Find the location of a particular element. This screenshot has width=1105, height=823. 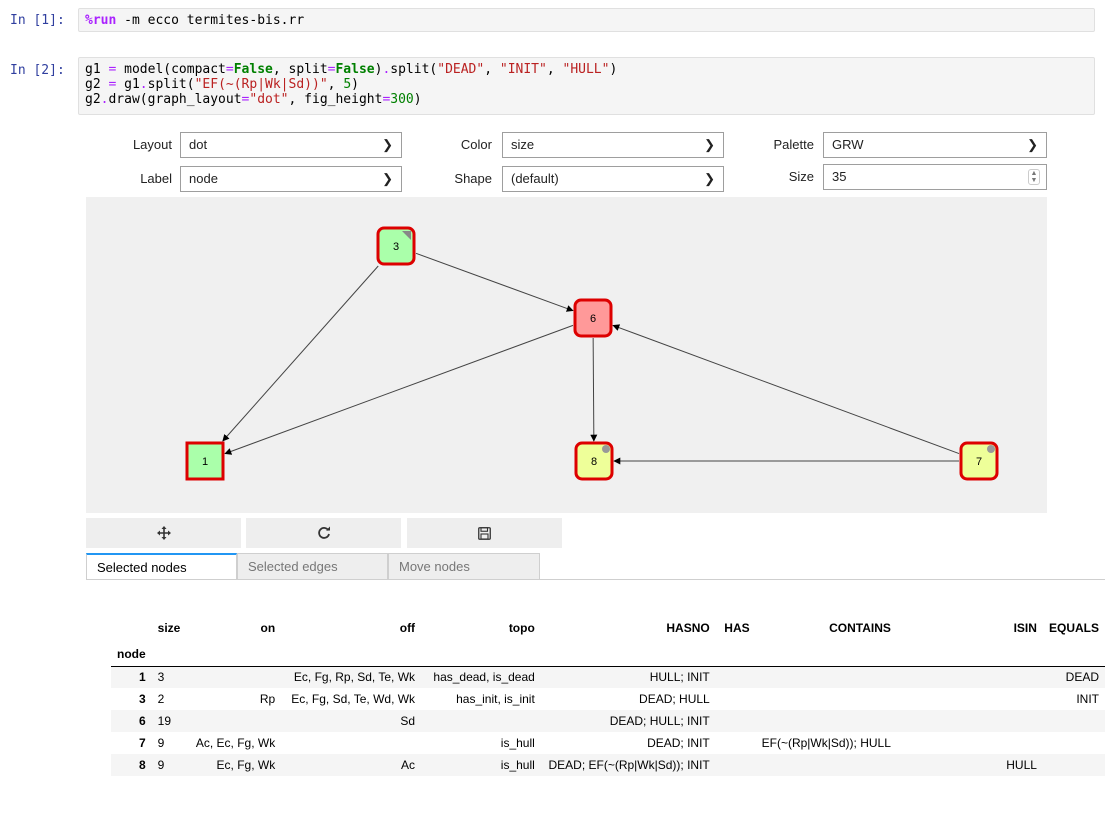

tab-selected-edges: Selected edges is located at coordinates (312, 566).